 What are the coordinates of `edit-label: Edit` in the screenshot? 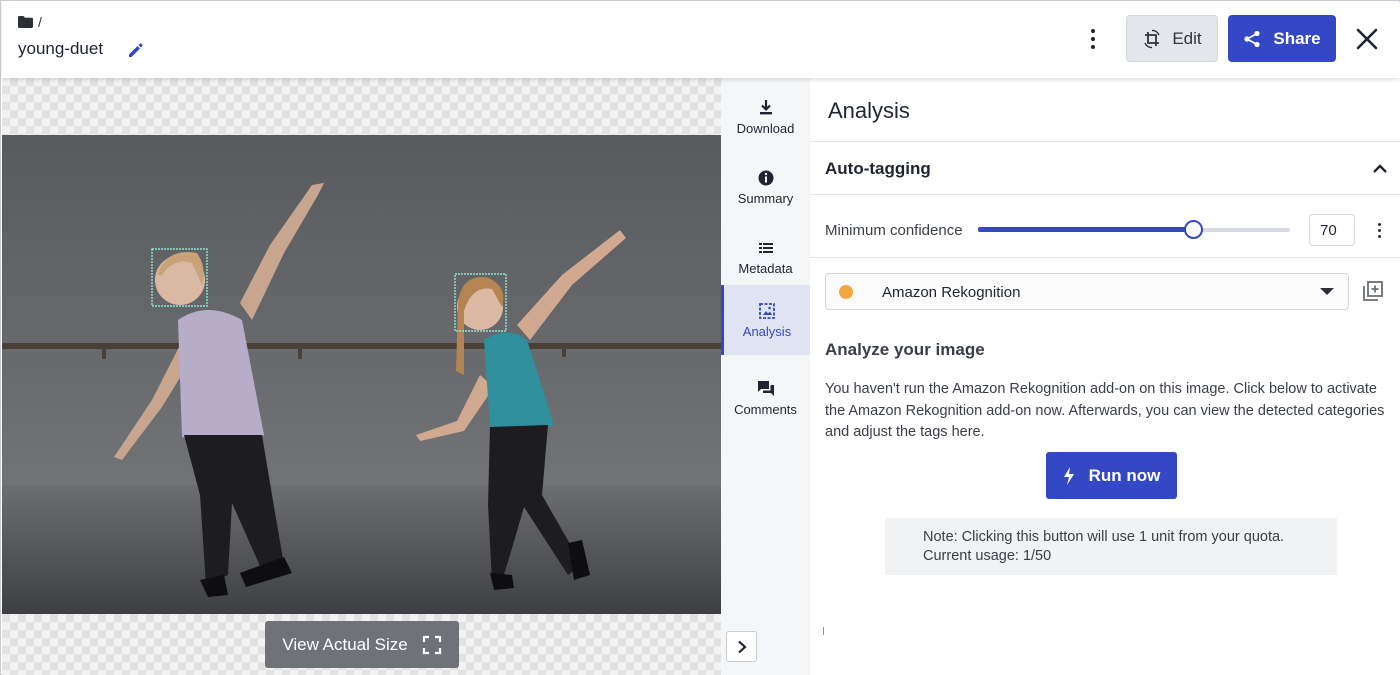 It's located at (1187, 38).